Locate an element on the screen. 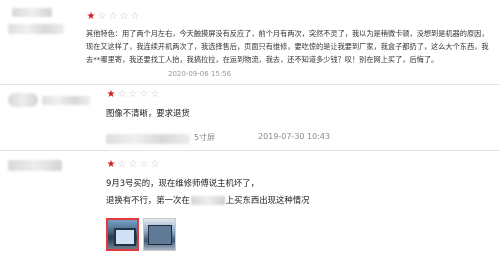 Image resolution: width=500 pixels, height=260 pixels. review-date: 2019-07-30 10:43 is located at coordinates (294, 136).